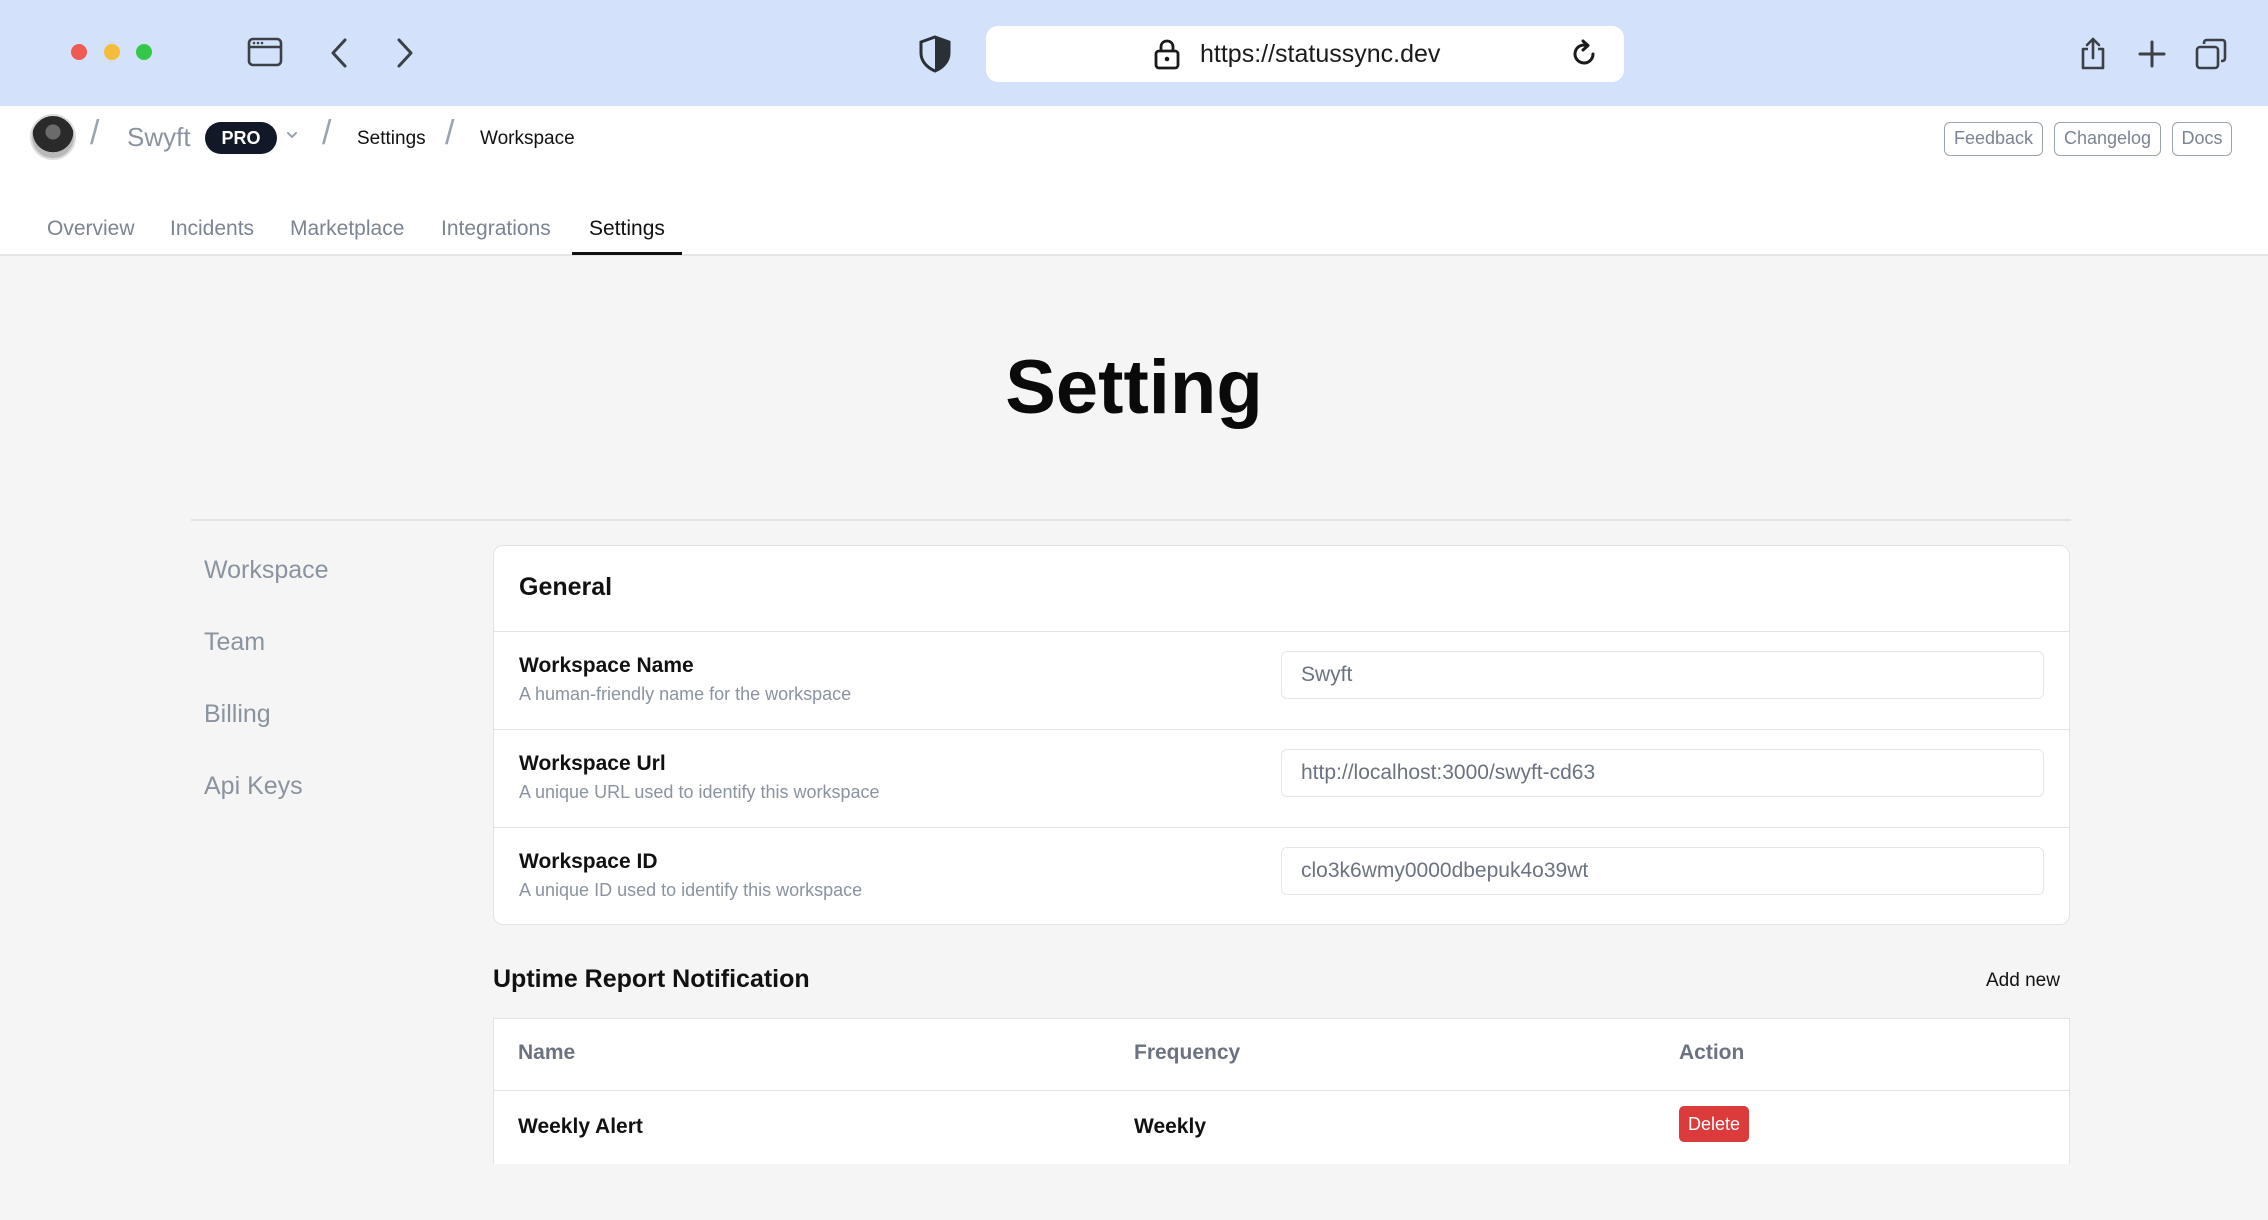  Describe the element at coordinates (2211, 54) in the screenshot. I see `tabs-overview-icon` at that location.